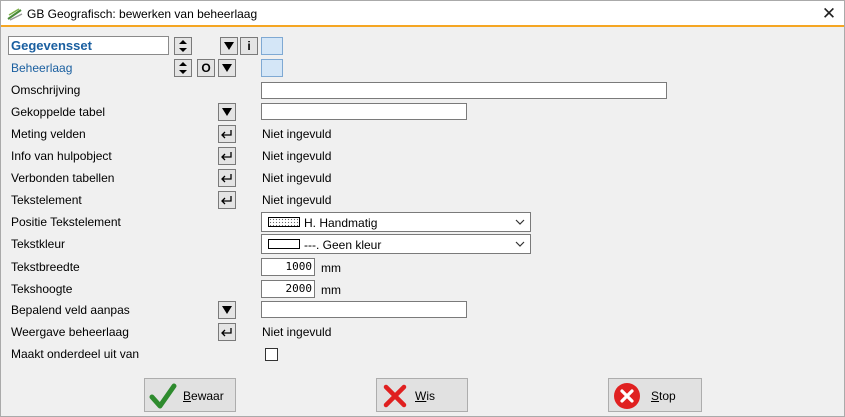 This screenshot has height=417, width=845. I want to click on weergave-beheerlaag-value: Niet ingevuld, so click(297, 332).